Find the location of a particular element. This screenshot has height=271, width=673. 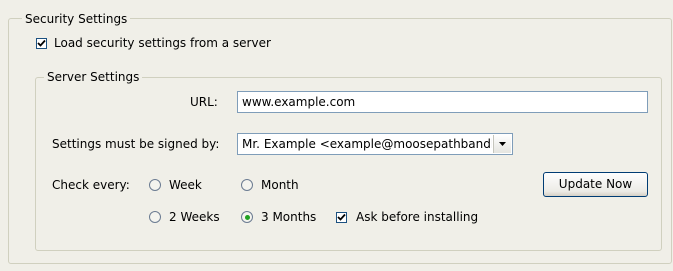

radio-2-weeks-label: 2 Weeks is located at coordinates (194, 217).